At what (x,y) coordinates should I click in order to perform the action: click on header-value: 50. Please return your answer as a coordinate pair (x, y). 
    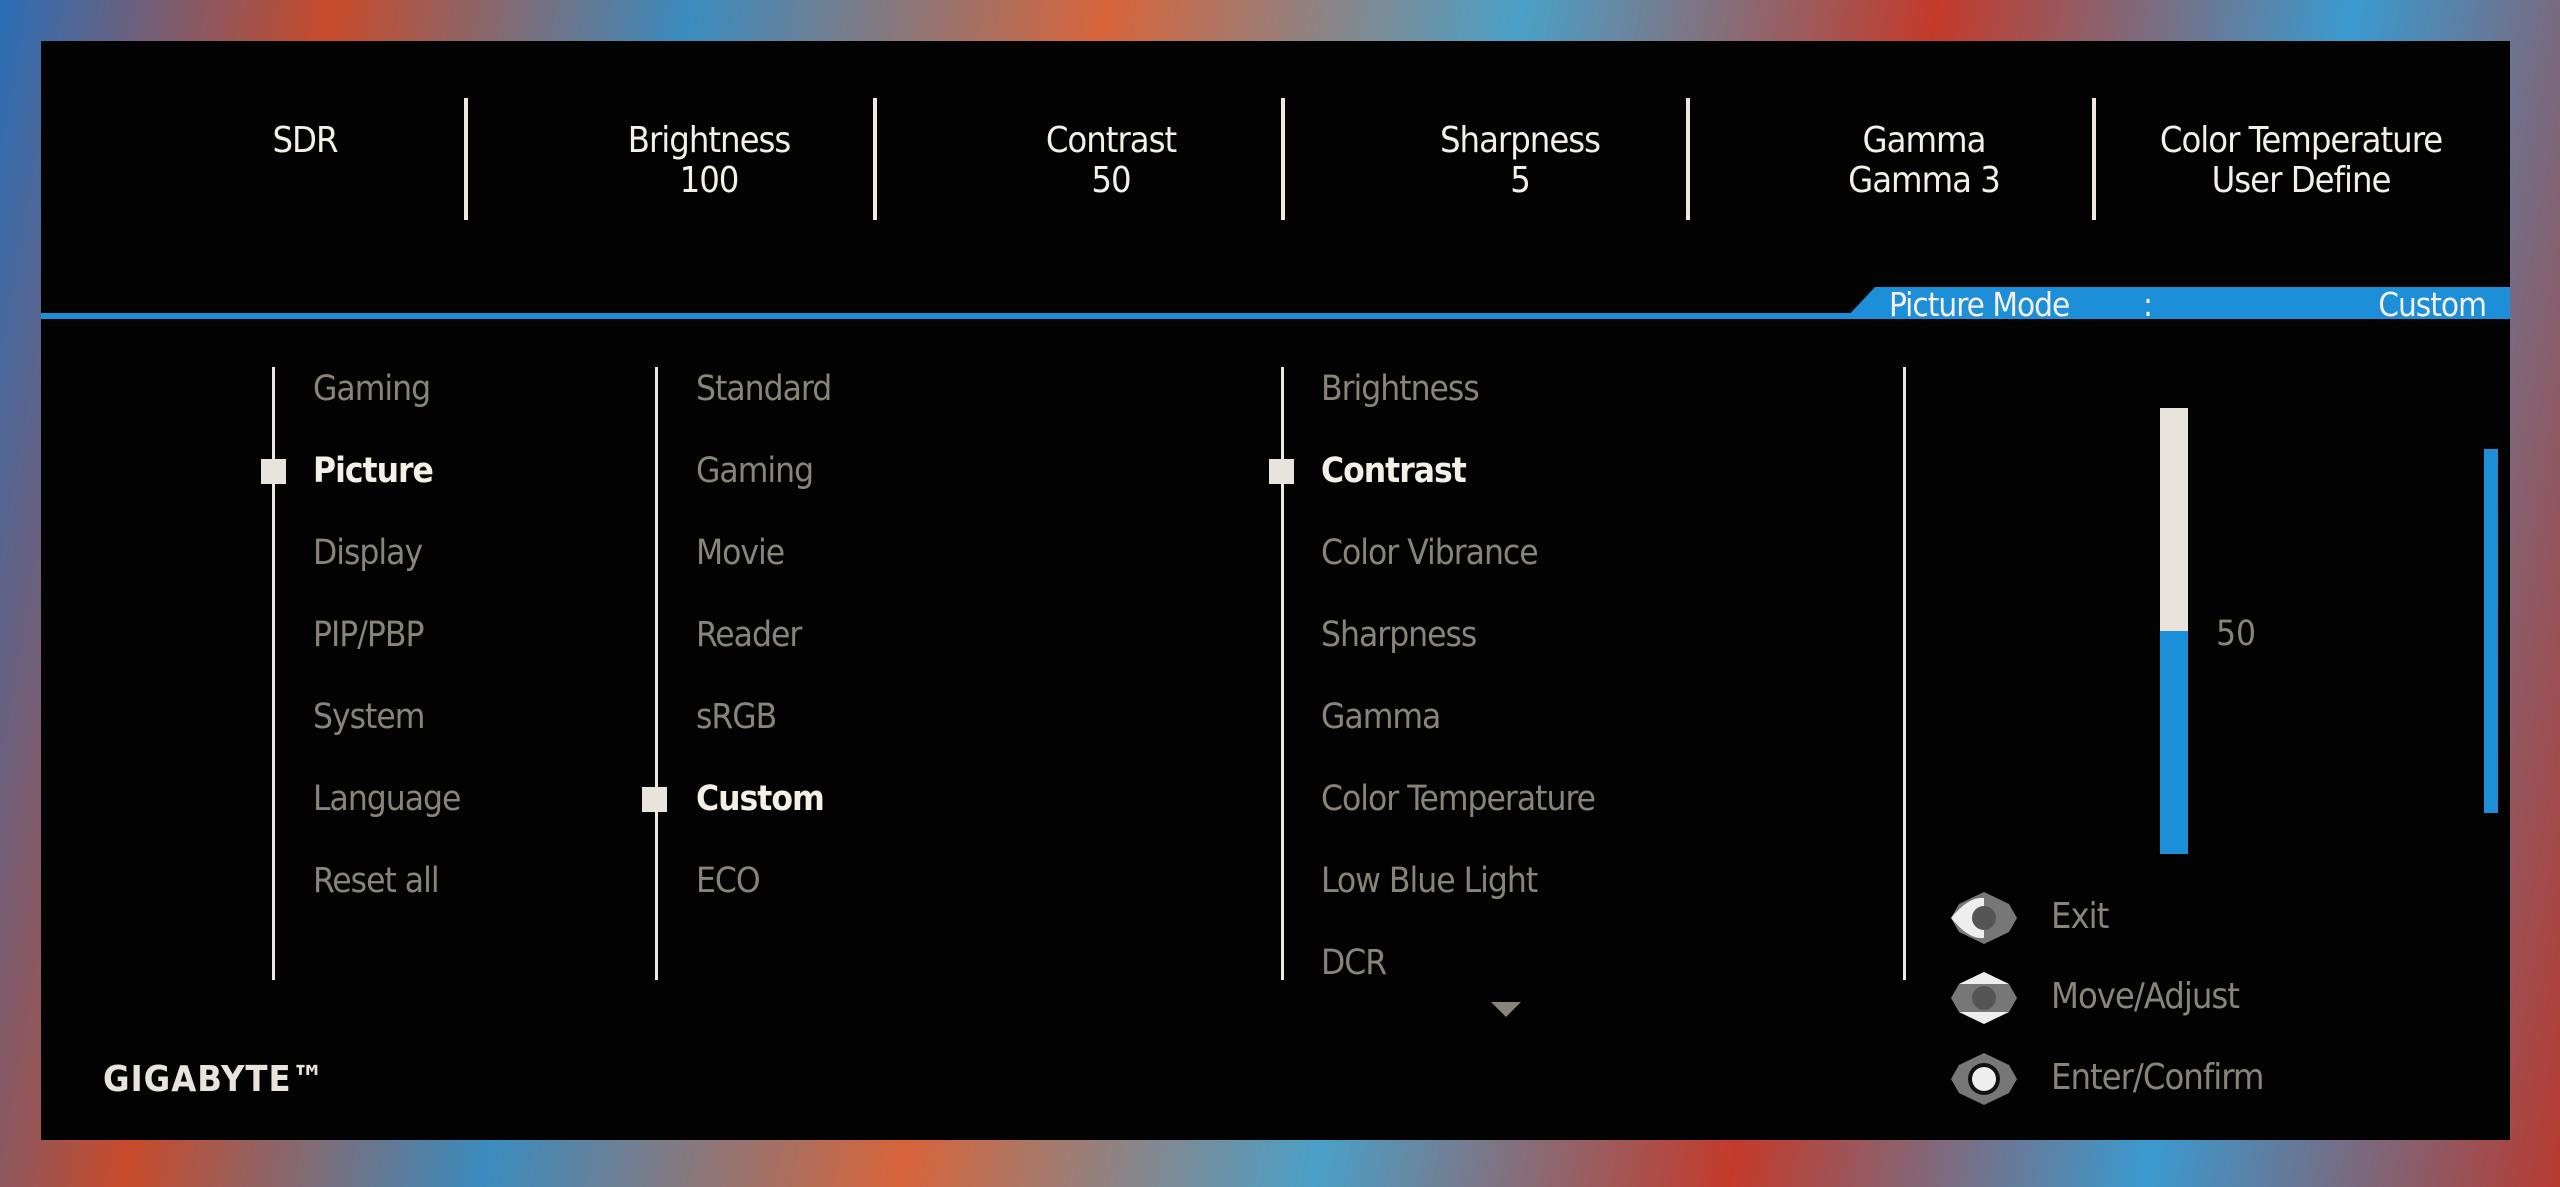
    Looking at the image, I should click on (1111, 180).